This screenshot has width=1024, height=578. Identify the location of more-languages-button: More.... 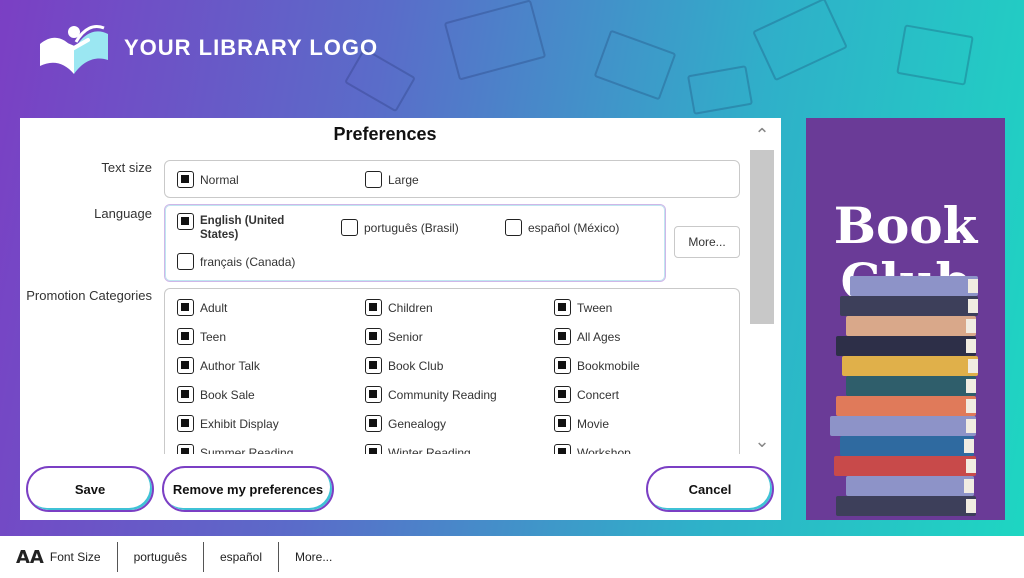
(313, 557).